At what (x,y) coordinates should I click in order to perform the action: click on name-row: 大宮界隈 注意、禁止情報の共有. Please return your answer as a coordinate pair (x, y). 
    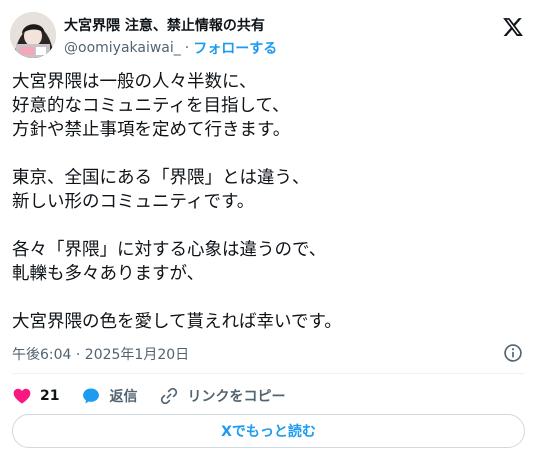
    Looking at the image, I should click on (164, 25).